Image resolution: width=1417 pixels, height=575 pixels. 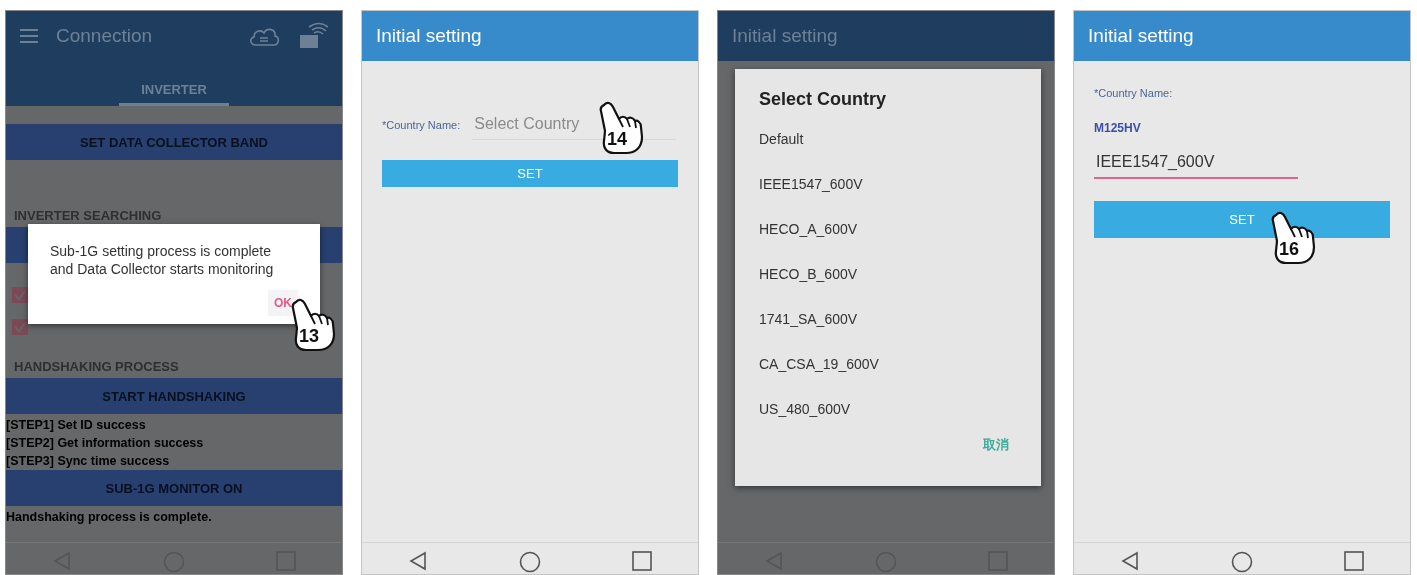 What do you see at coordinates (76, 425) in the screenshot?
I see `log-line: [STEP1] Set ID success` at bounding box center [76, 425].